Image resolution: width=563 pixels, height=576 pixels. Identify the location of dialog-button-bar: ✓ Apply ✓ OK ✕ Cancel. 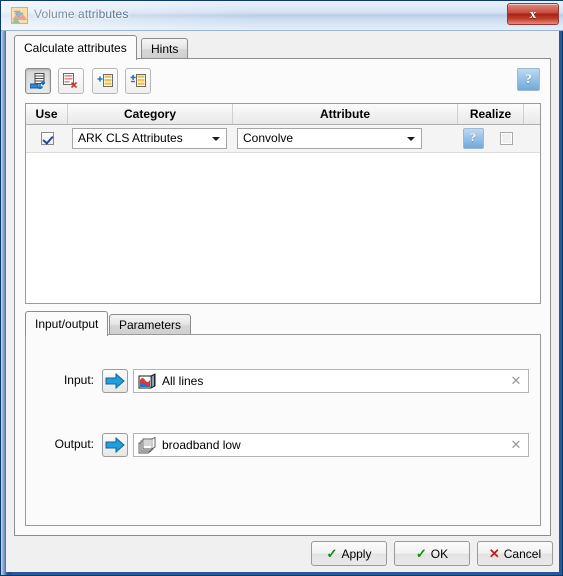
(282, 555).